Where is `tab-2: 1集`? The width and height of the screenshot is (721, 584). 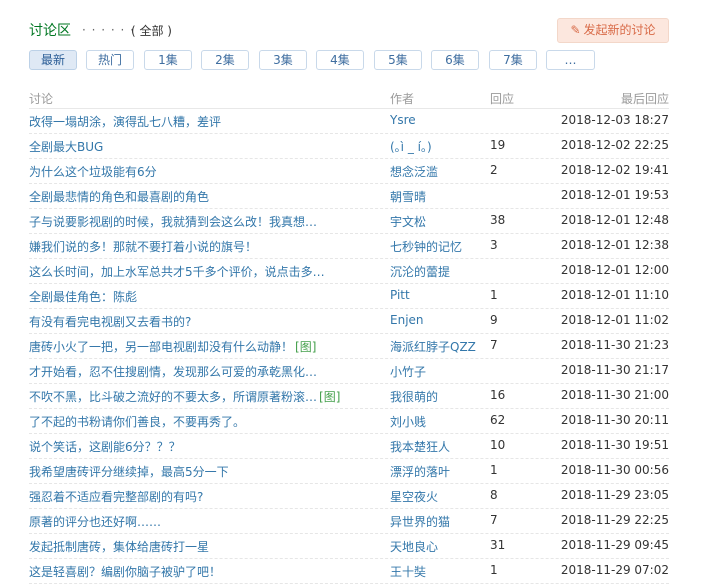
tab-2: 1集 is located at coordinates (168, 60).